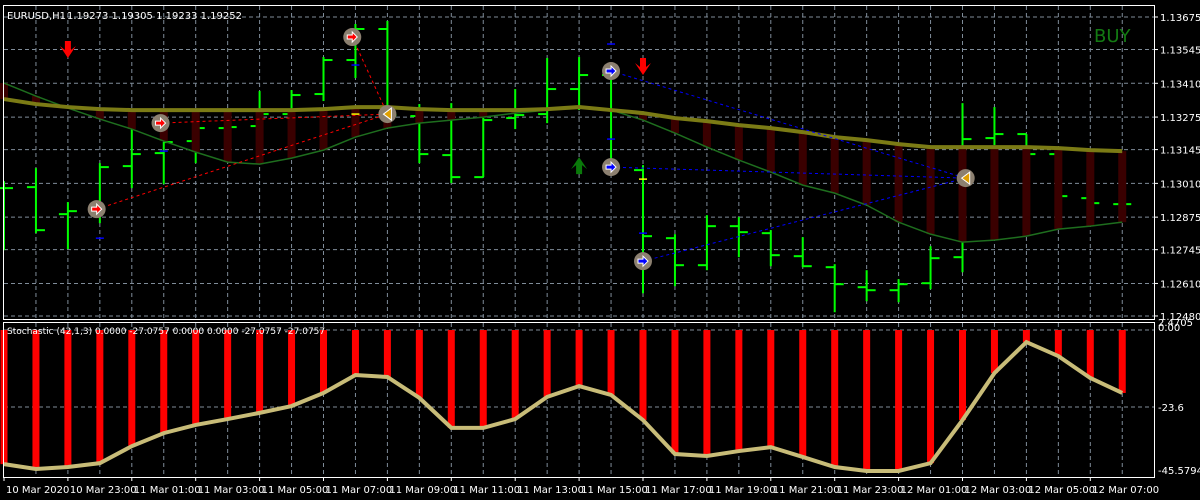  Describe the element at coordinates (806, 490) in the screenshot. I see `time-axis-label: 11 Mar 21:00` at that location.